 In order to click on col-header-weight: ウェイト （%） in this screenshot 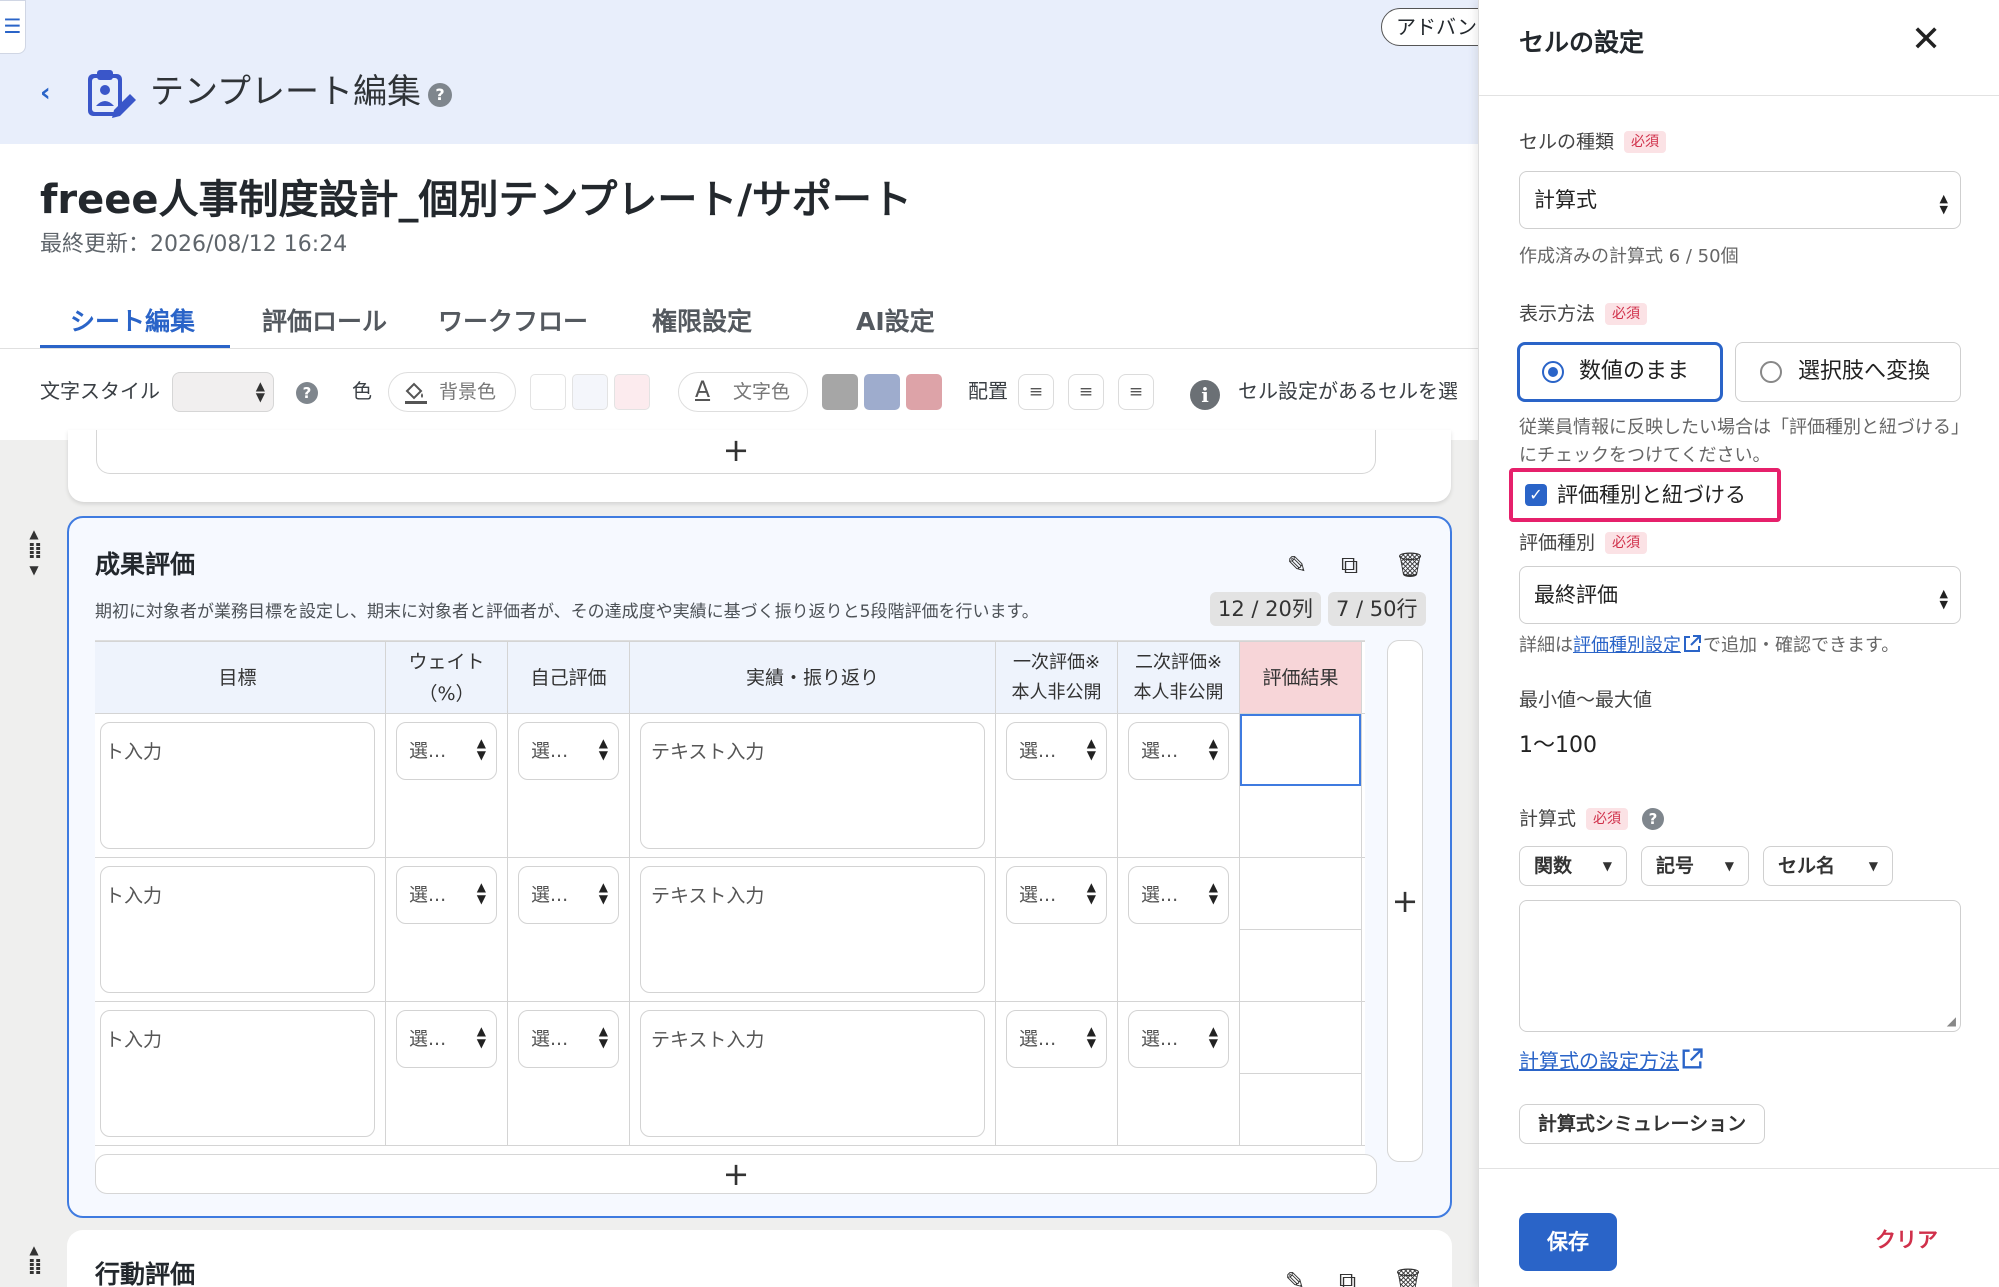, I will do `click(446, 677)`.